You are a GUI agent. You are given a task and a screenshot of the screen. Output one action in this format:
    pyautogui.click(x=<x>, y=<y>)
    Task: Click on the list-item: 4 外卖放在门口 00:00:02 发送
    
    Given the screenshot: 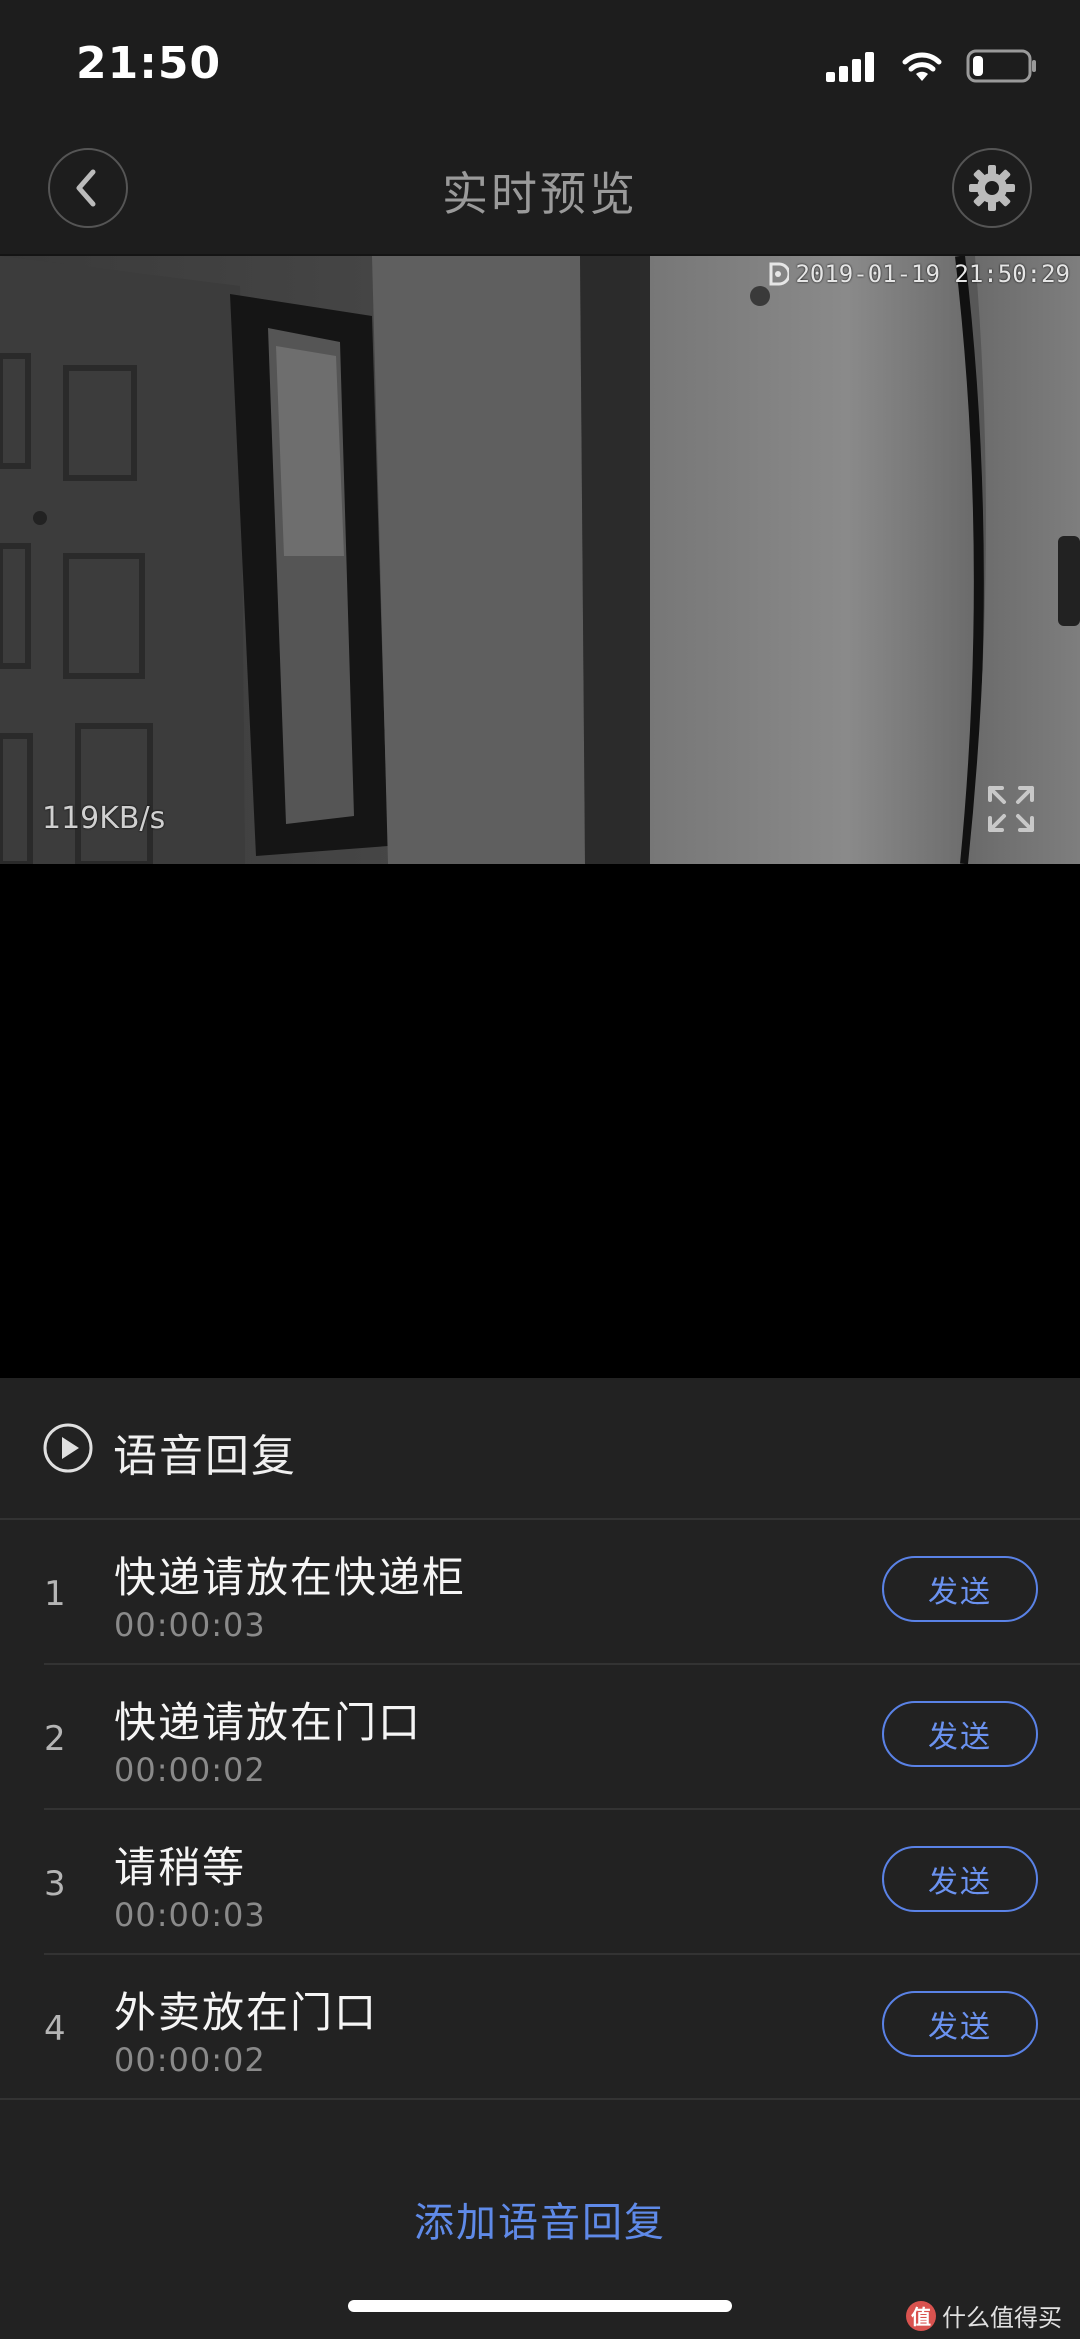 What is the action you would take?
    pyautogui.click(x=540, y=2027)
    